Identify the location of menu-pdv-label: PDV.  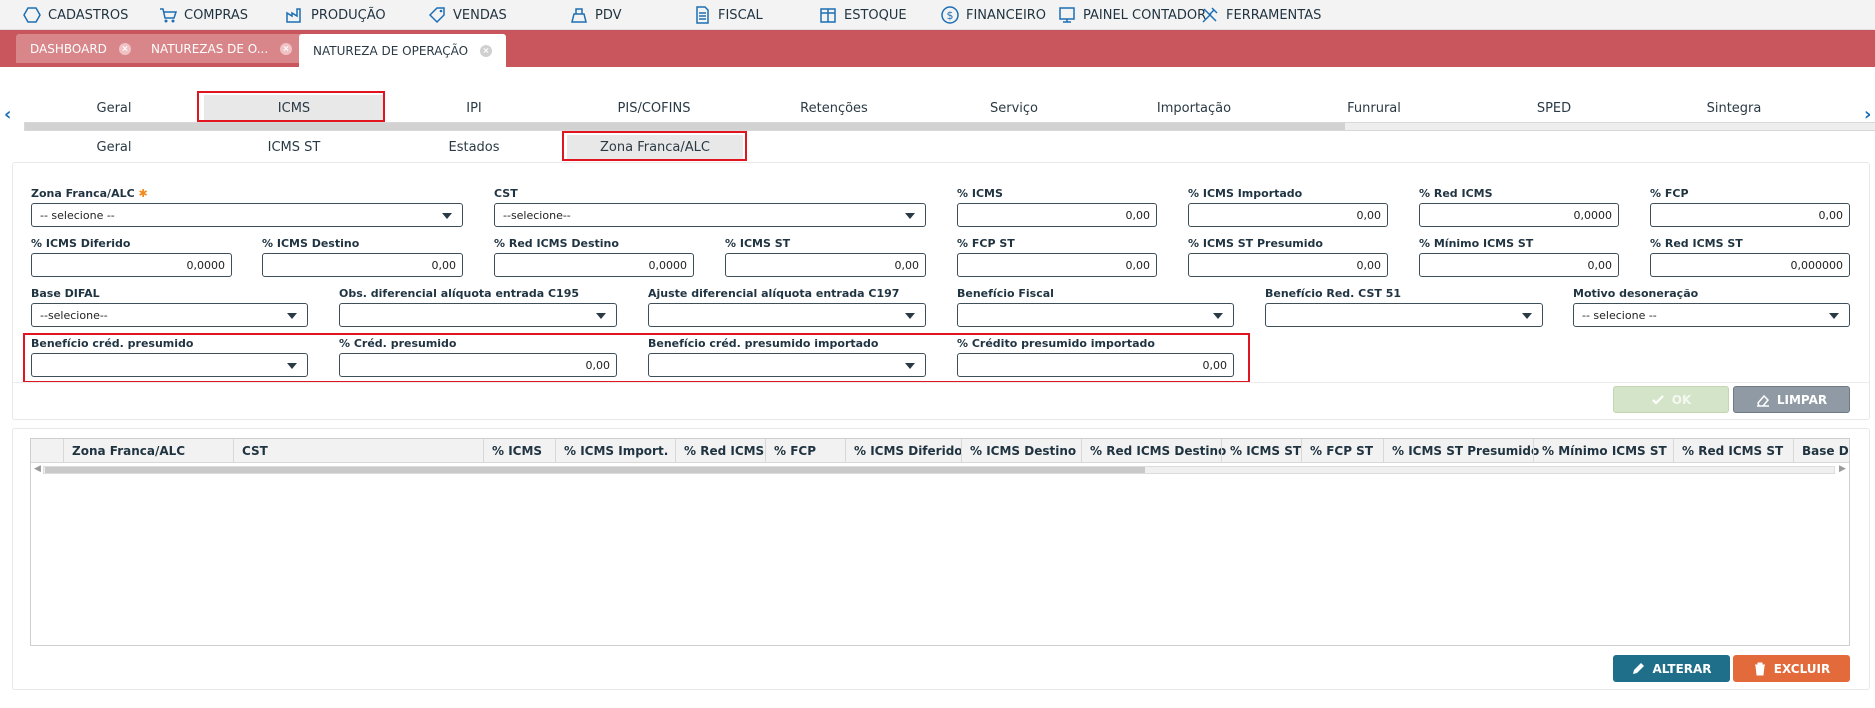
(608, 15).